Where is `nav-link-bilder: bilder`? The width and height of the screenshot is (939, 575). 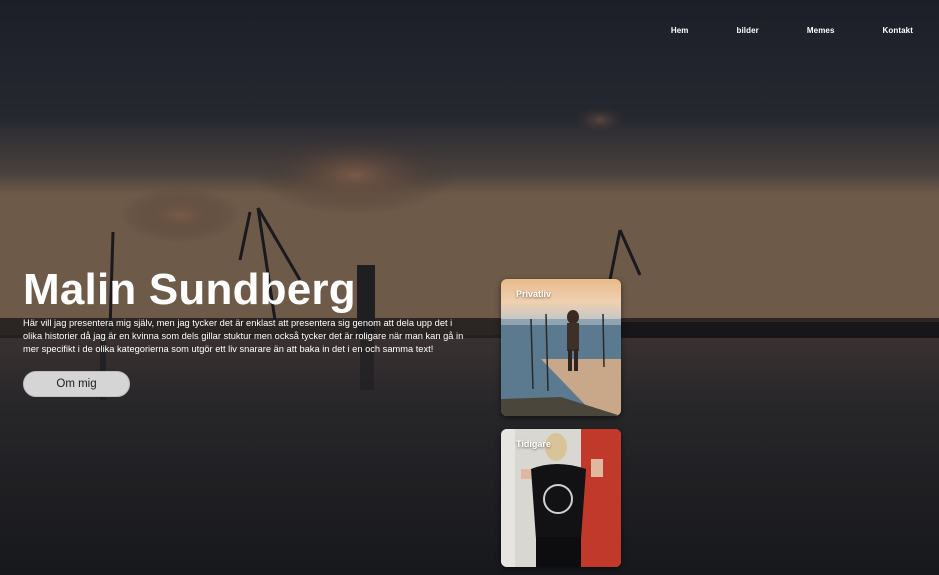
nav-link-bilder: bilder is located at coordinates (748, 30).